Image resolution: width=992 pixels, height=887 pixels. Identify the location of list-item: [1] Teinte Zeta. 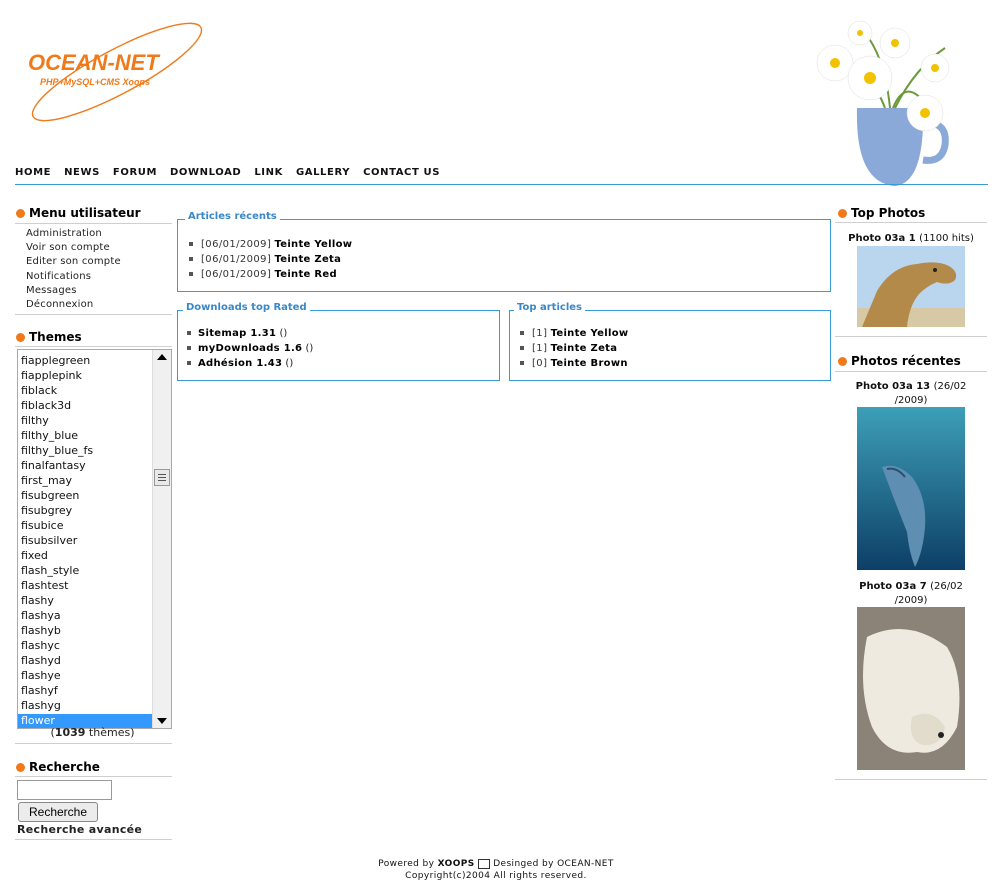
(574, 348).